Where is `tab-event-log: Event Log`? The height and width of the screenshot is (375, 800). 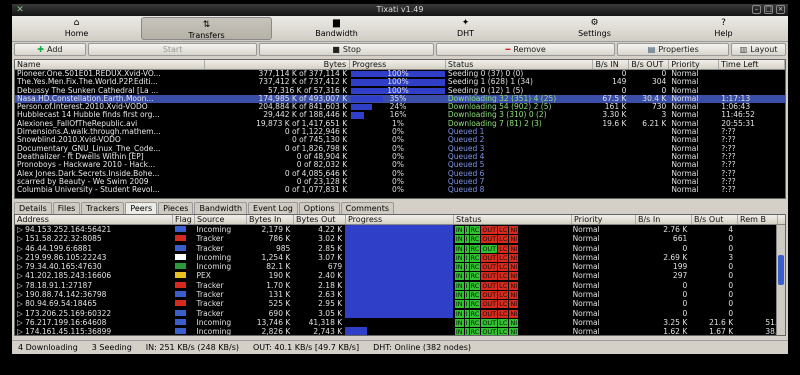
tab-event-log: Event Log is located at coordinates (273, 208).